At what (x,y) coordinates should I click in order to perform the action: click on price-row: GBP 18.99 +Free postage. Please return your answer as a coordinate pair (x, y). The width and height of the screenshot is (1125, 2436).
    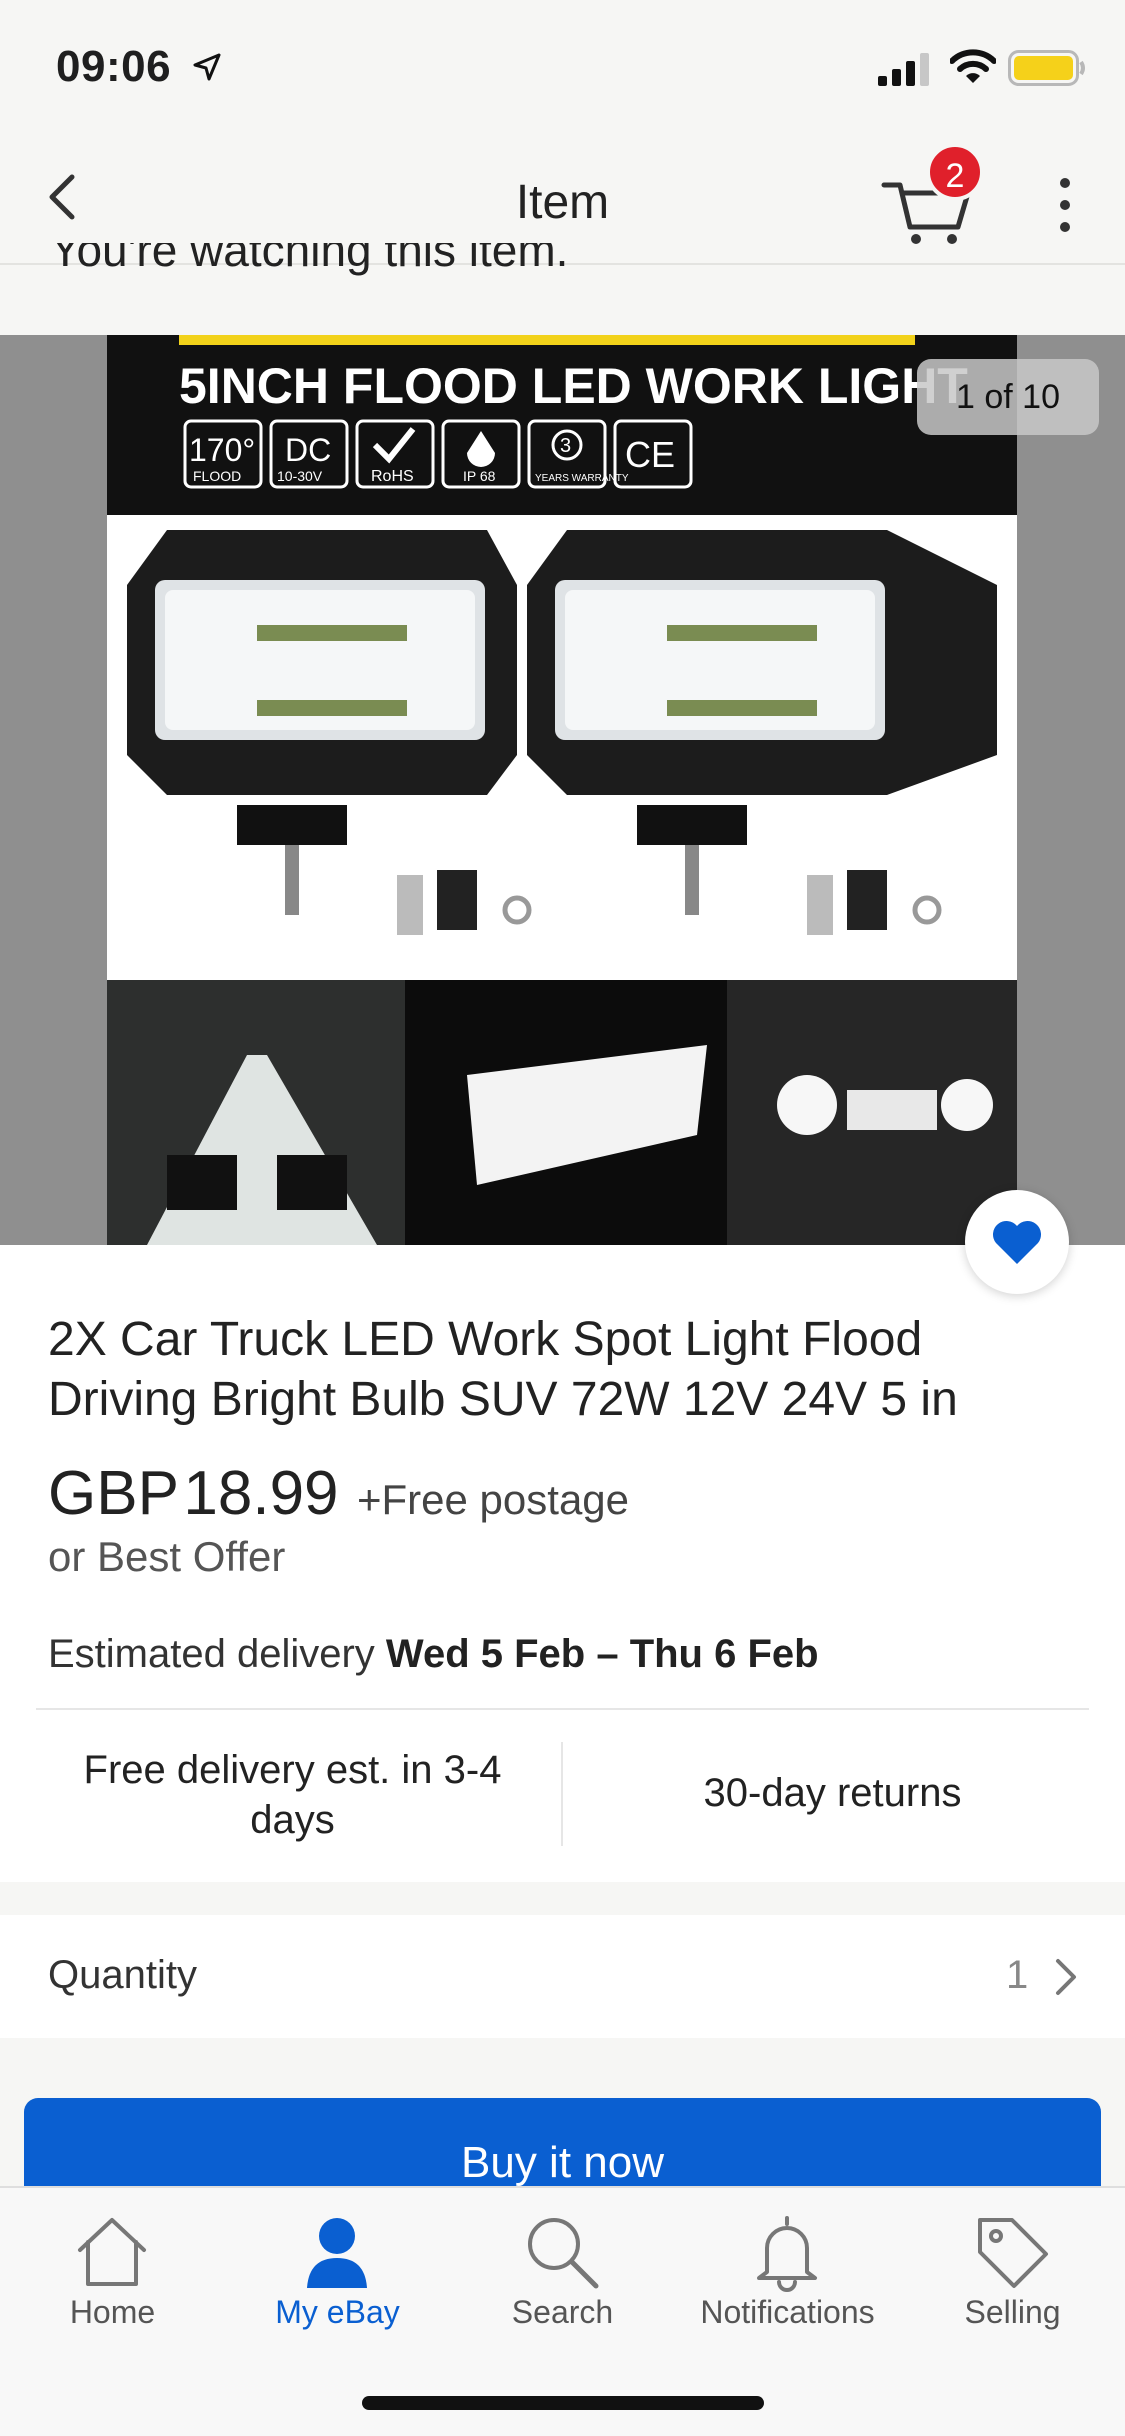
    Looking at the image, I should click on (338, 1493).